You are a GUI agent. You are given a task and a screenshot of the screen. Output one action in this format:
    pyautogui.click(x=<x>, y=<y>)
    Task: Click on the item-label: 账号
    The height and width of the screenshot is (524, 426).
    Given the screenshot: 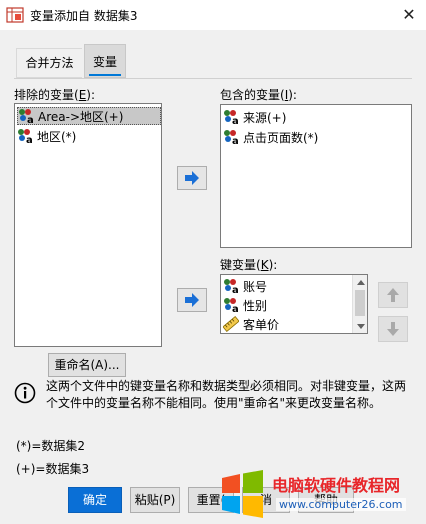 What is the action you would take?
    pyautogui.click(x=255, y=286)
    